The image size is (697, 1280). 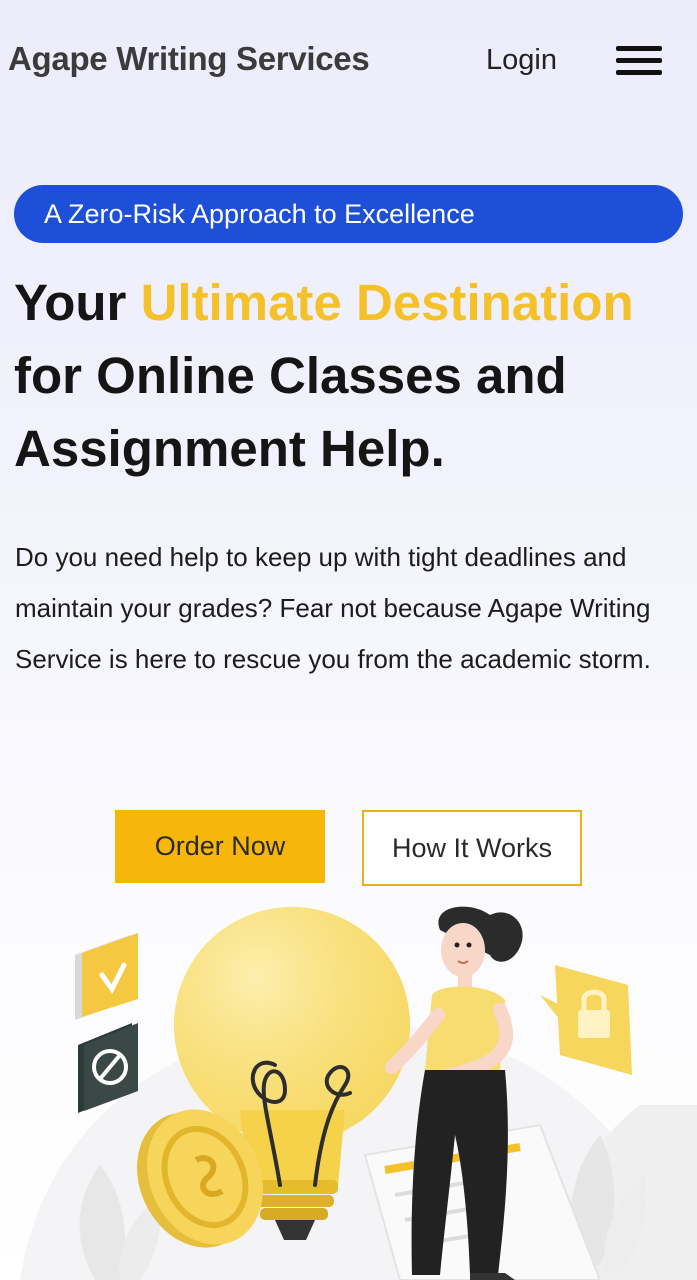 I want to click on brand-logo-text: Agape Writing Services, so click(x=189, y=59).